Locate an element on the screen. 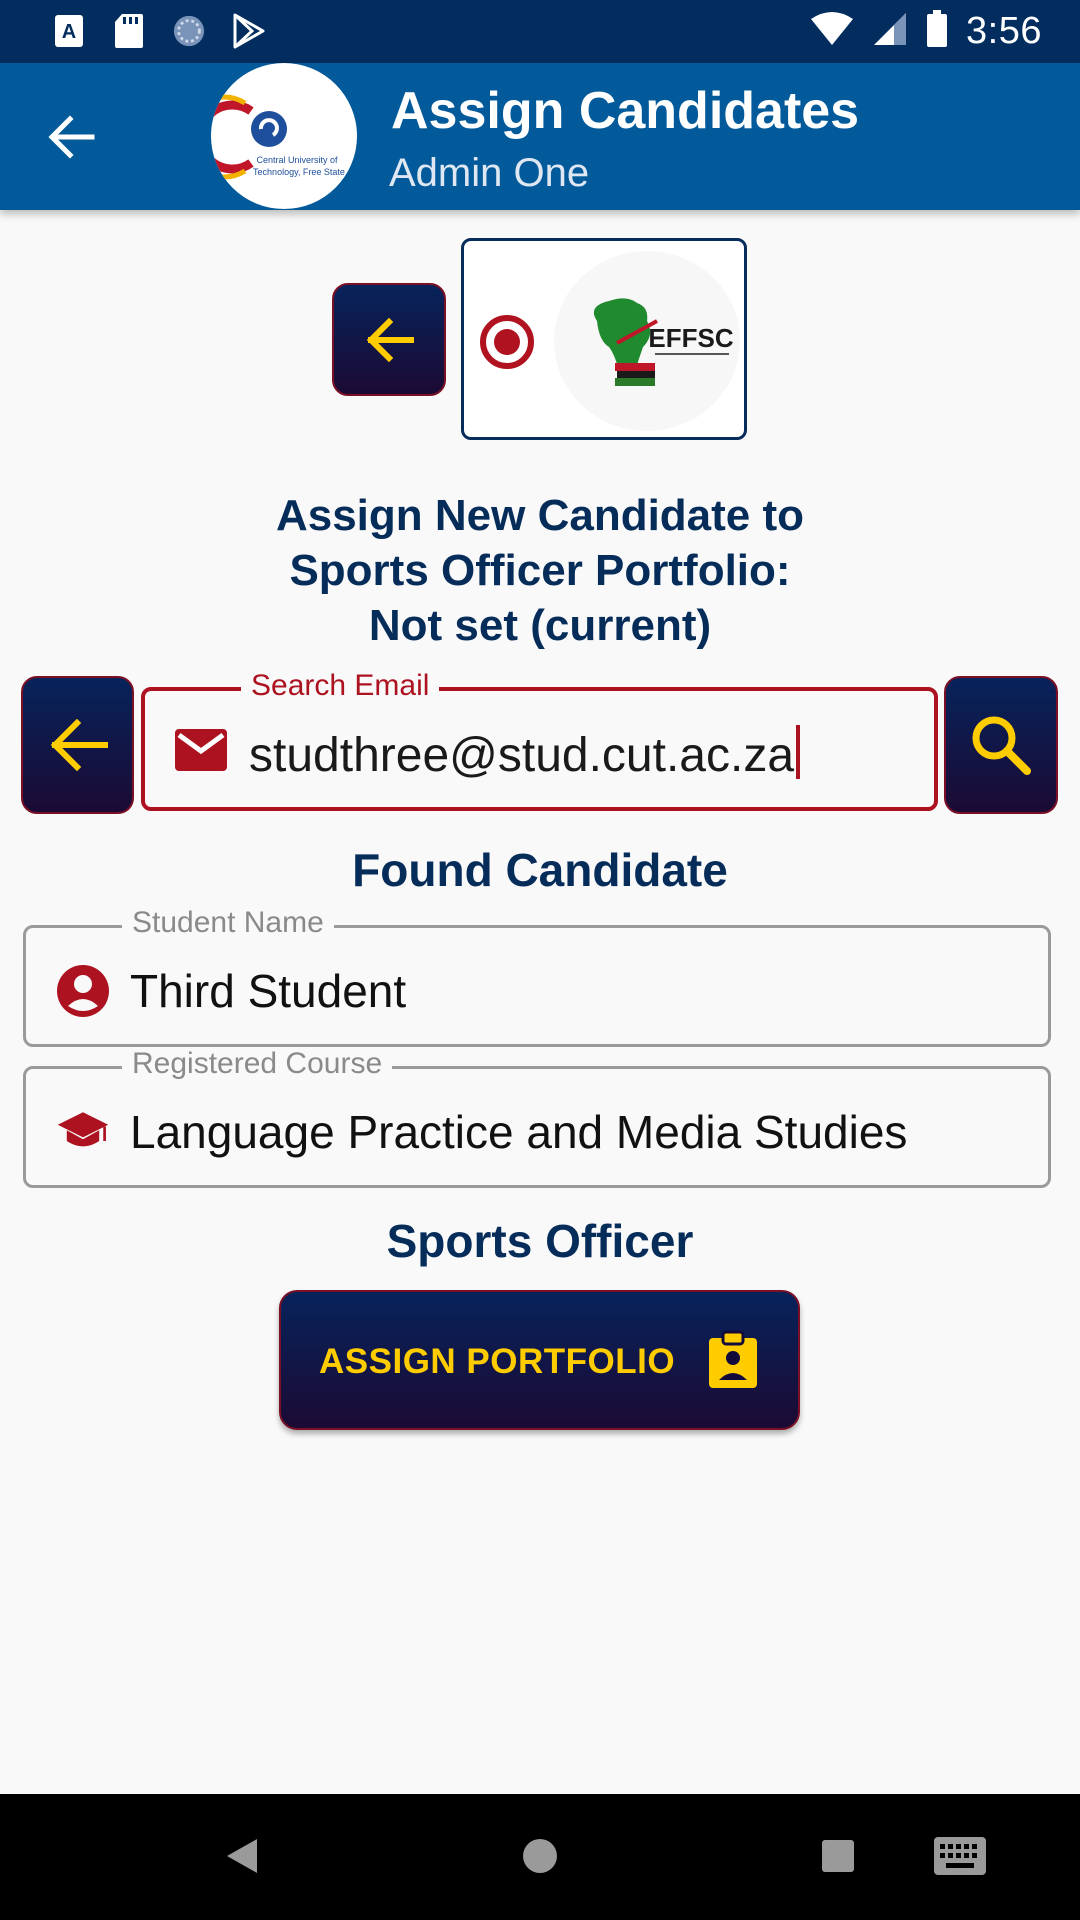 The image size is (1080, 1920). assign-heading-line-2: Sports Officer Portfolio: is located at coordinates (540, 570).